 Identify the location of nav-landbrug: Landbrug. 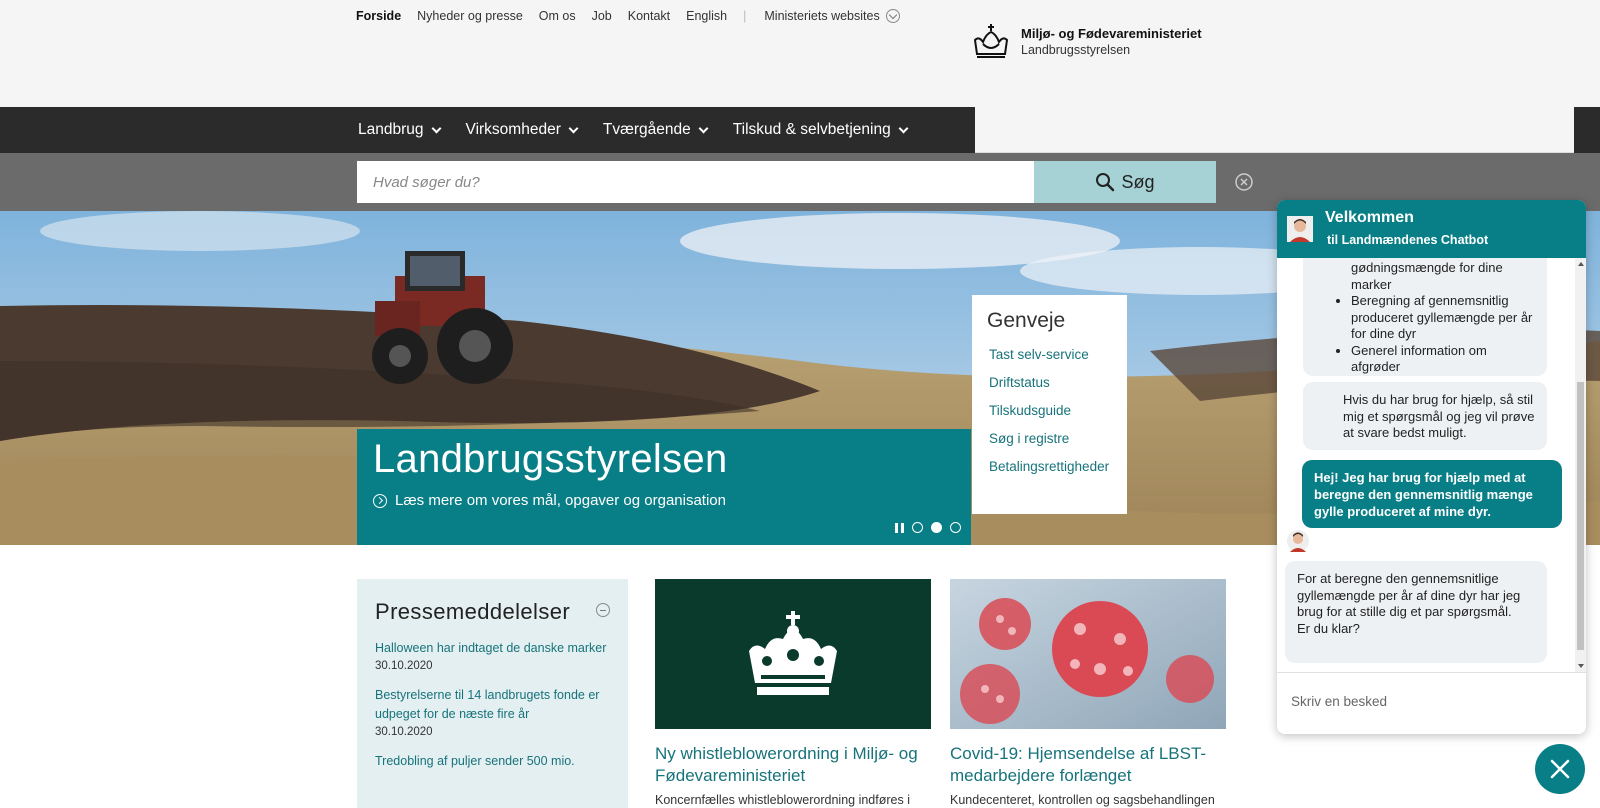
(399, 130).